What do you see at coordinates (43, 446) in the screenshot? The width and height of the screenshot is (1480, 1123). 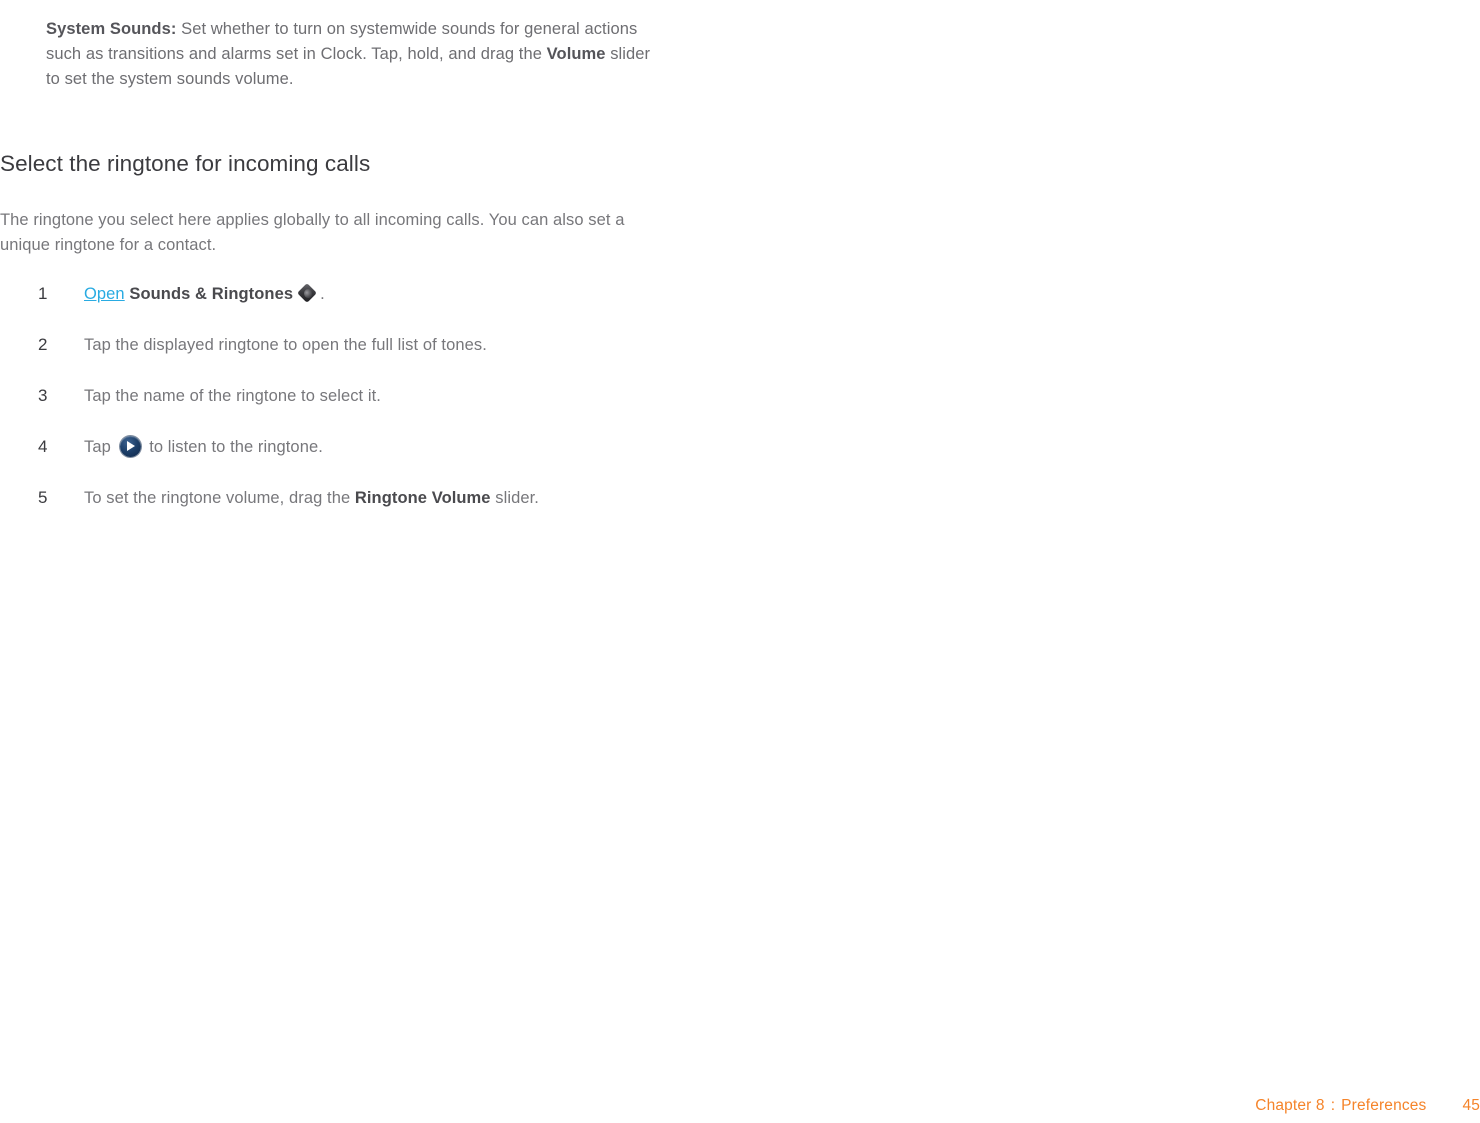 I see `step-number: 4` at bounding box center [43, 446].